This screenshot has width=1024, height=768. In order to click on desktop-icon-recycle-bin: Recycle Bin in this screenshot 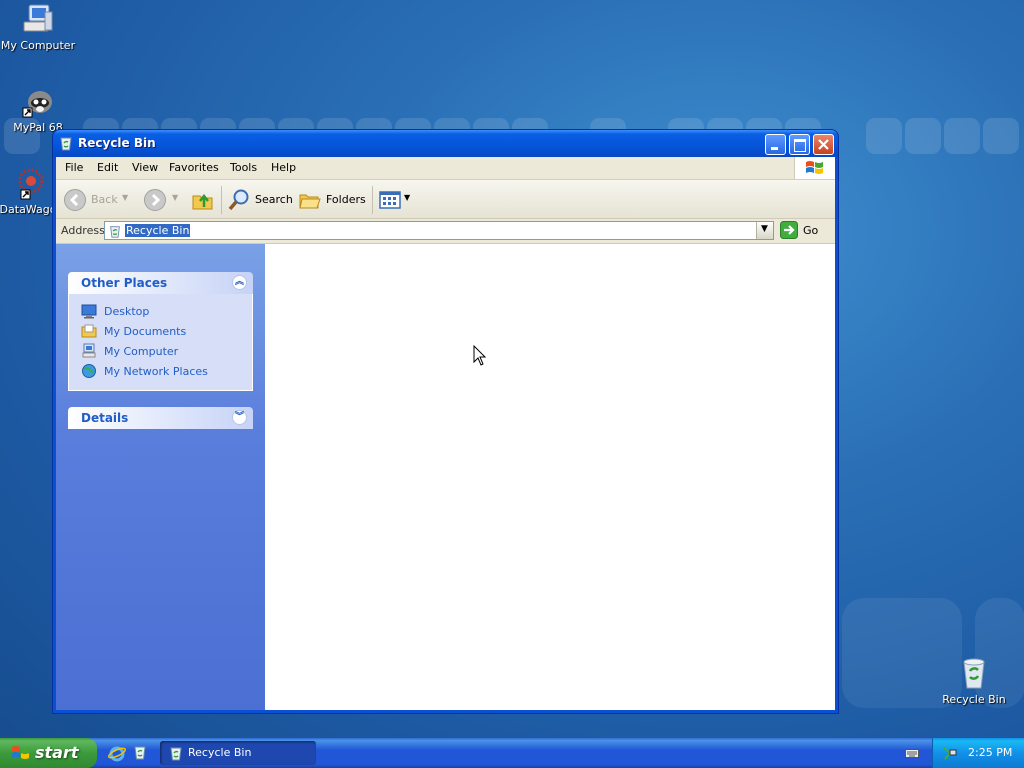, I will do `click(974, 681)`.